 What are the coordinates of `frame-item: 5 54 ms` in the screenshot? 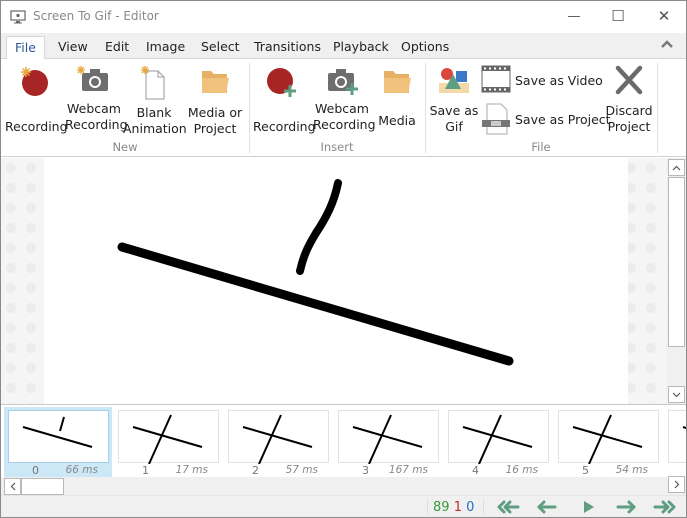 It's located at (608, 443).